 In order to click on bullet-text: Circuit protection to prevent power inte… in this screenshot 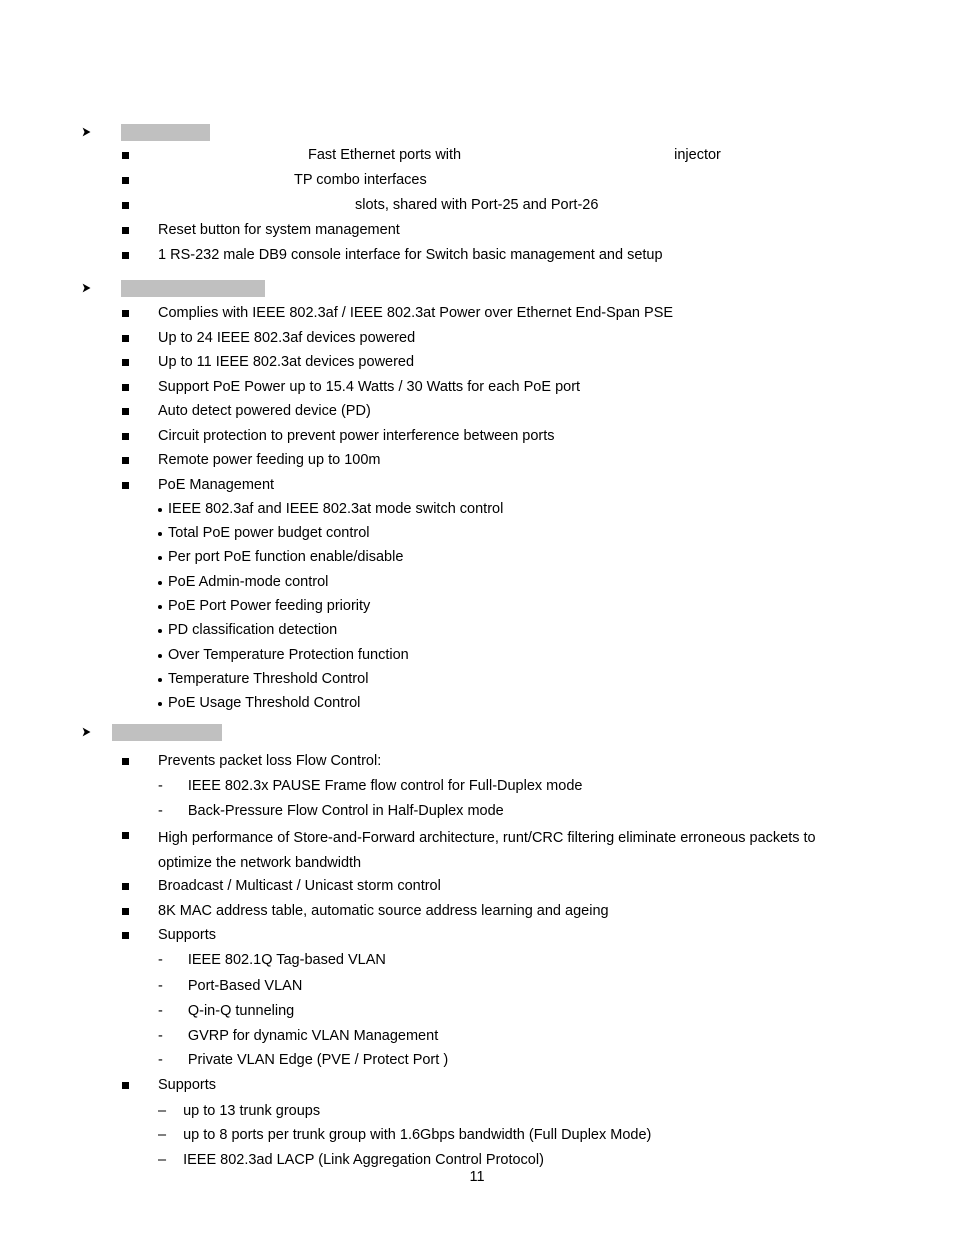, I will do `click(356, 436)`.